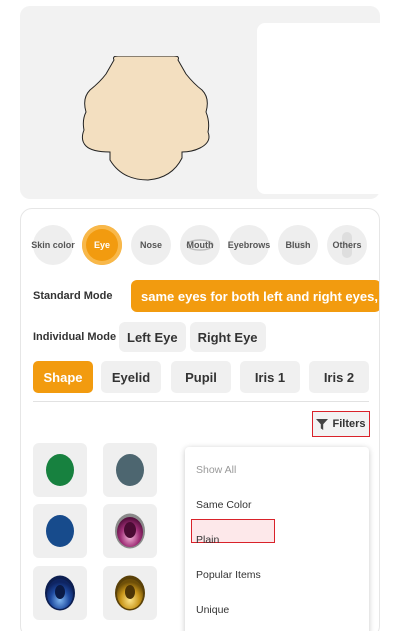  I want to click on tab-pupil: Pupil, so click(201, 377).